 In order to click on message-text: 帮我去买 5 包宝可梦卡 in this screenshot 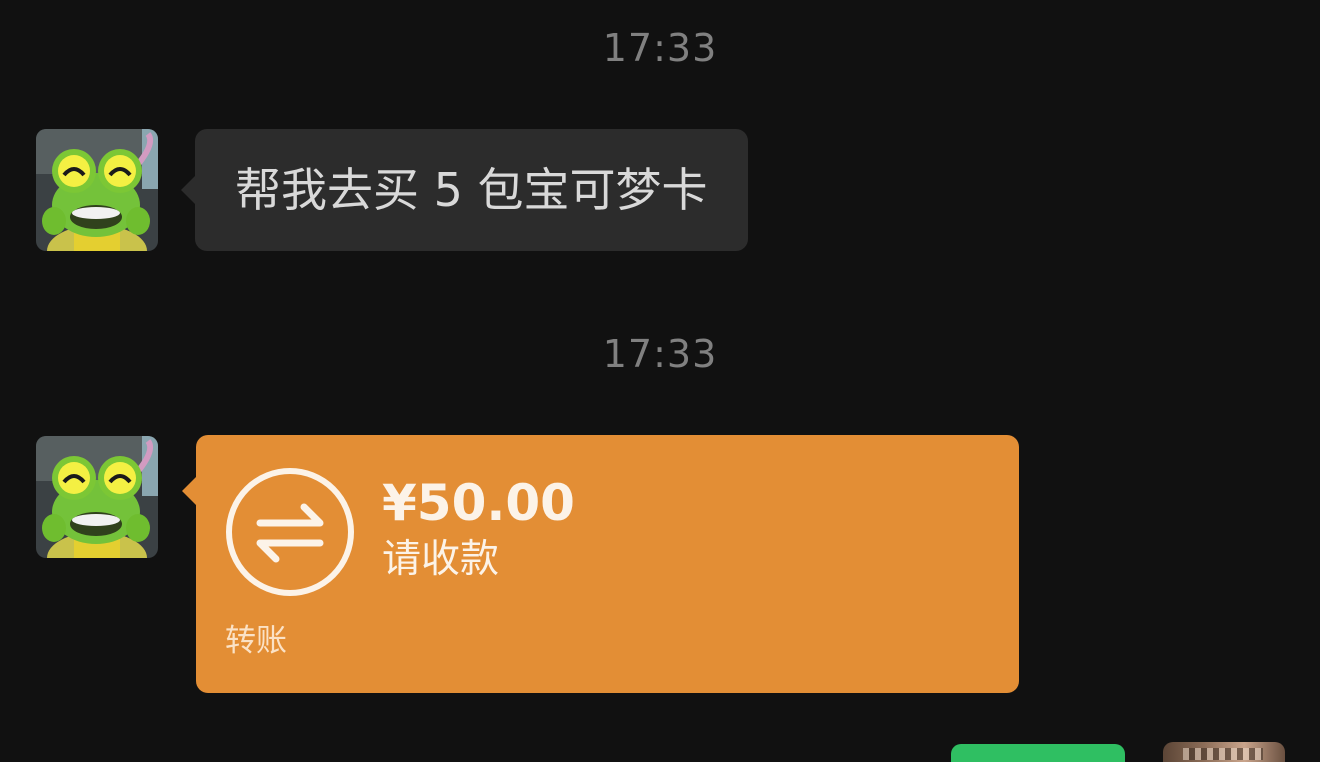, I will do `click(471, 190)`.